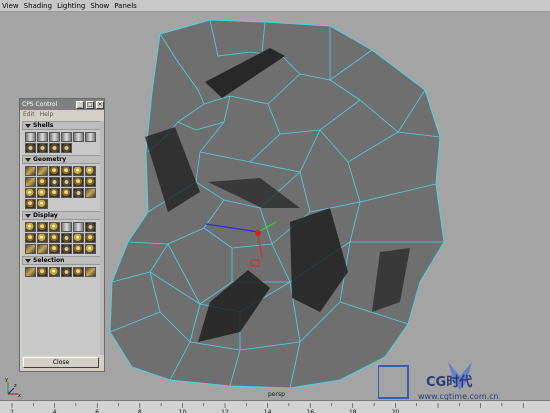 The image size is (550, 413). Describe the element at coordinates (29, 114) in the screenshot. I see `cps-menu-edit: Edit` at that location.